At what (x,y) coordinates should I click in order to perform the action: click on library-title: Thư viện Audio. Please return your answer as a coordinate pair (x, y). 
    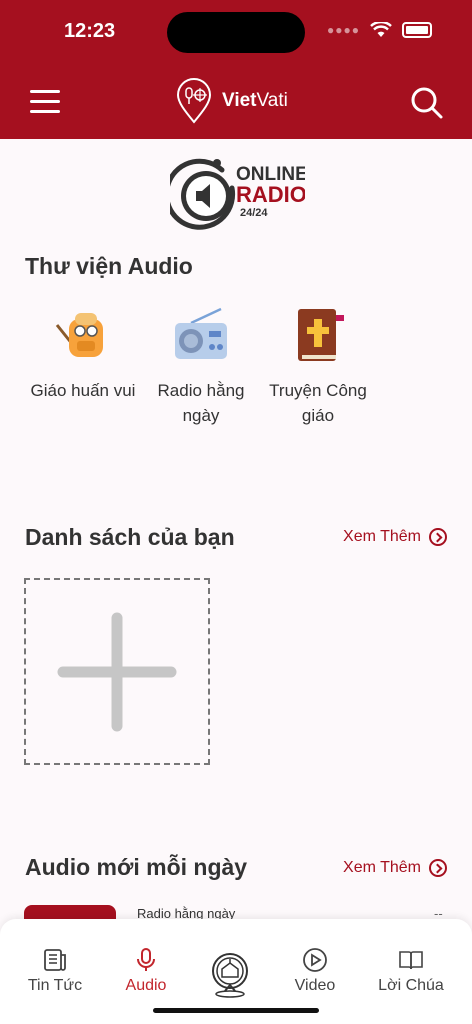
    Looking at the image, I should click on (109, 266).